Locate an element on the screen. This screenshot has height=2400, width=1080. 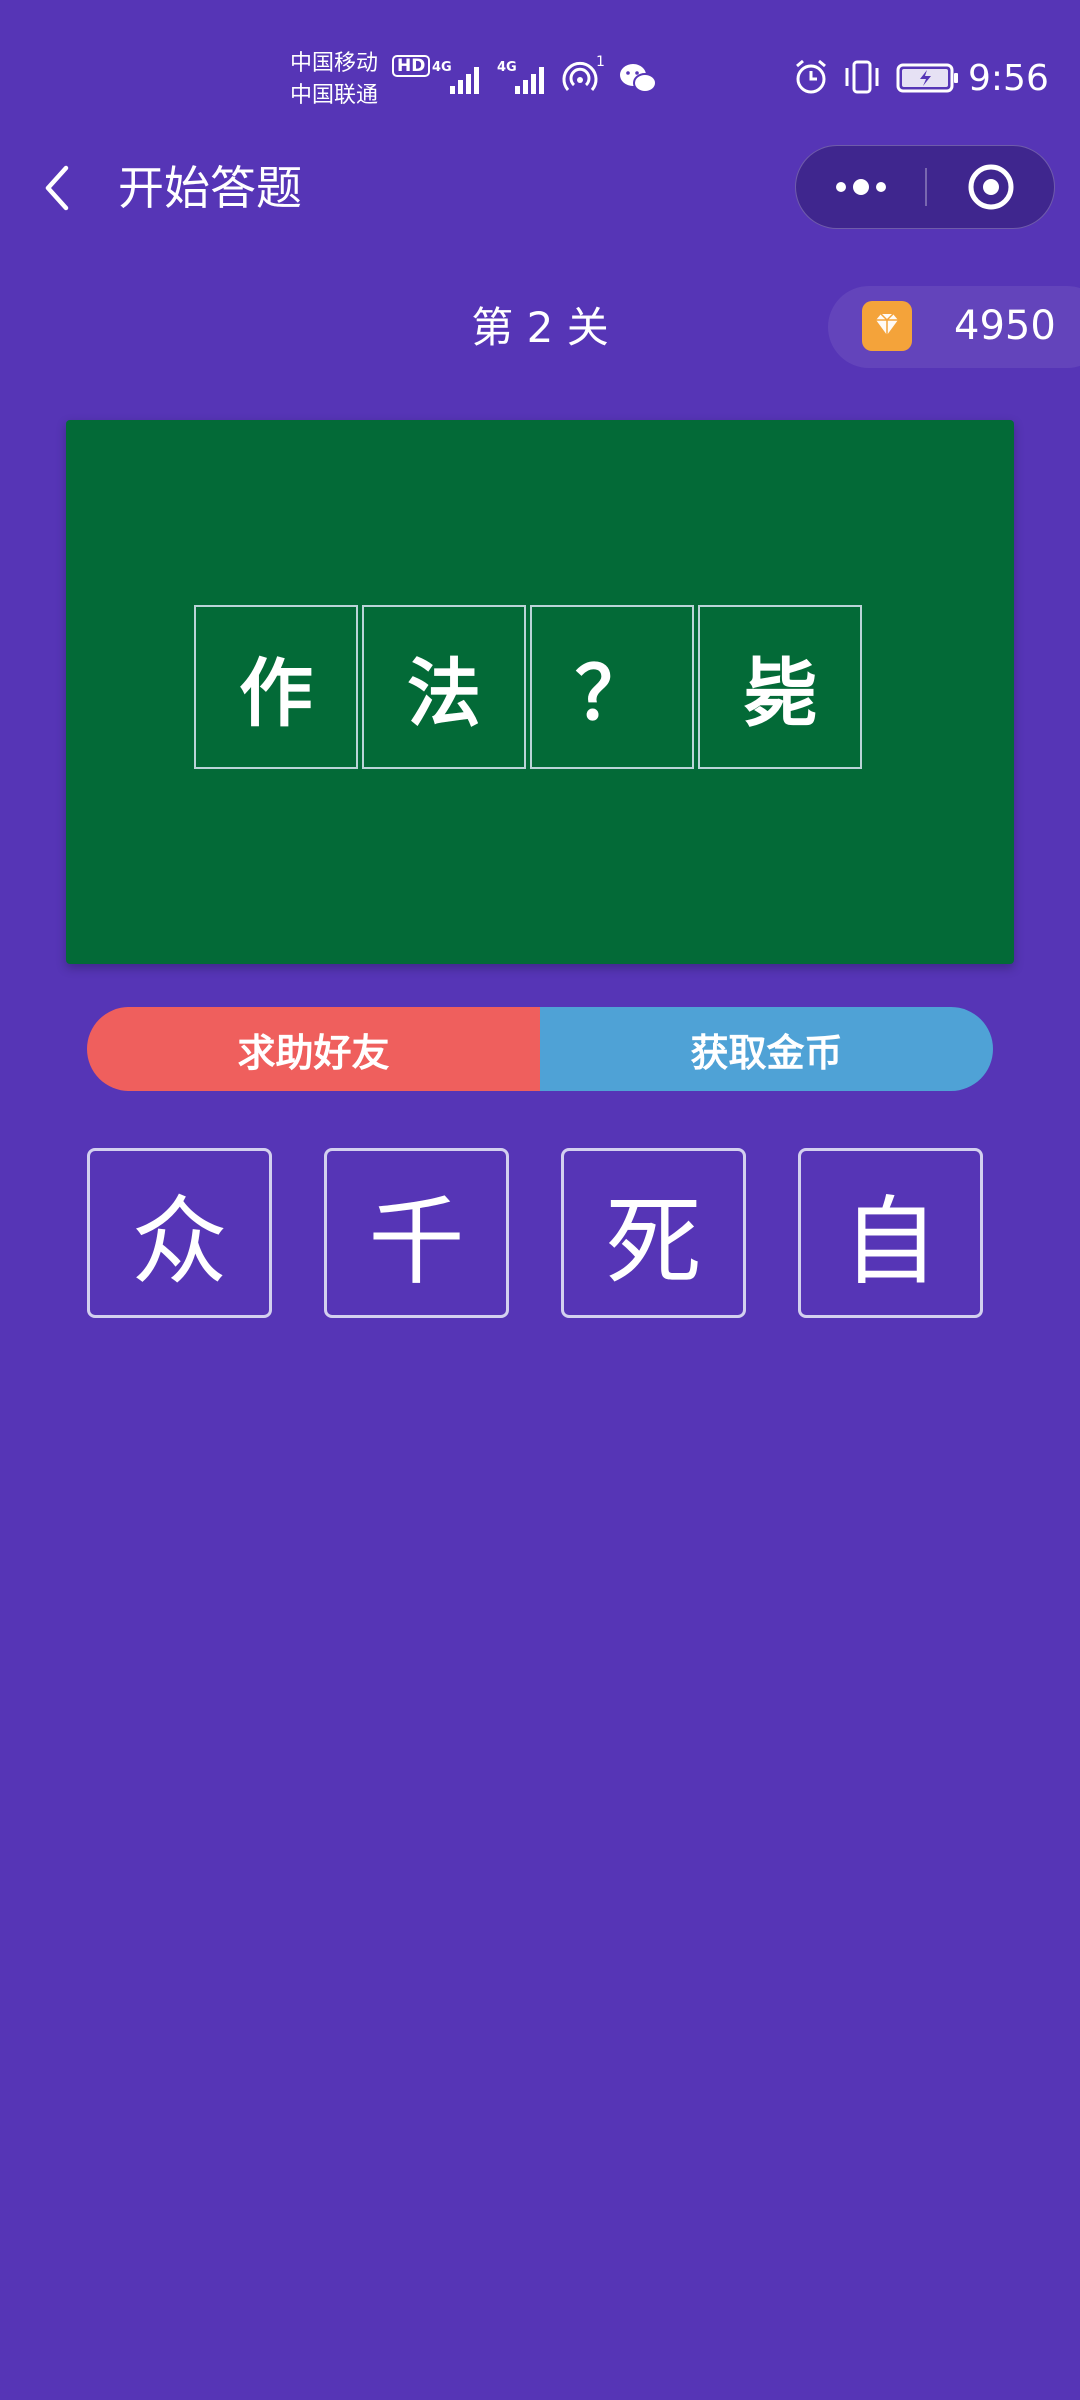
mini-program-capsule is located at coordinates (925, 187).